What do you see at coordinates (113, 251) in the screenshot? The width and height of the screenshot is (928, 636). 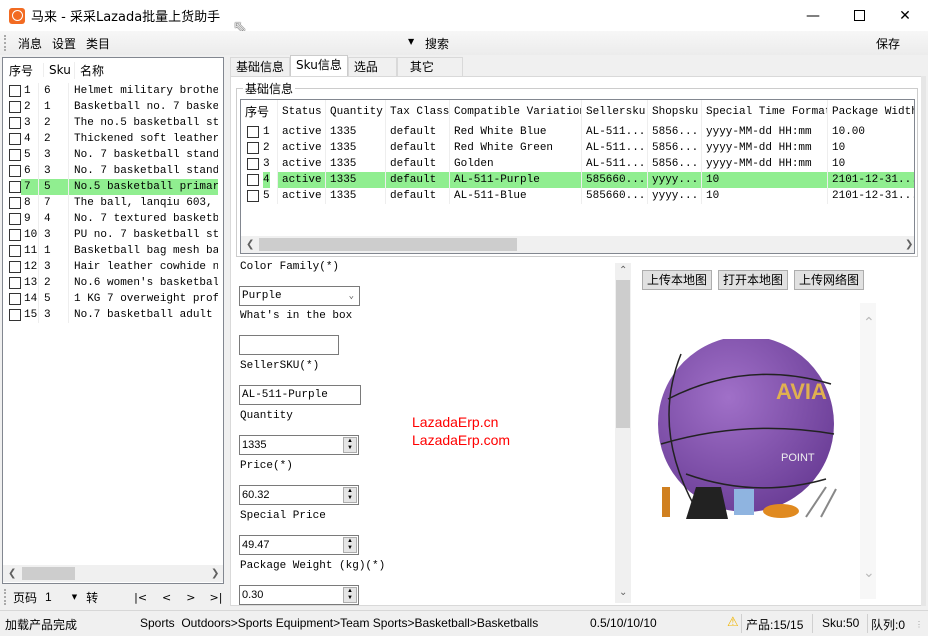 I see `product-row: 11 1 Basketball bag mesh bask` at bounding box center [113, 251].